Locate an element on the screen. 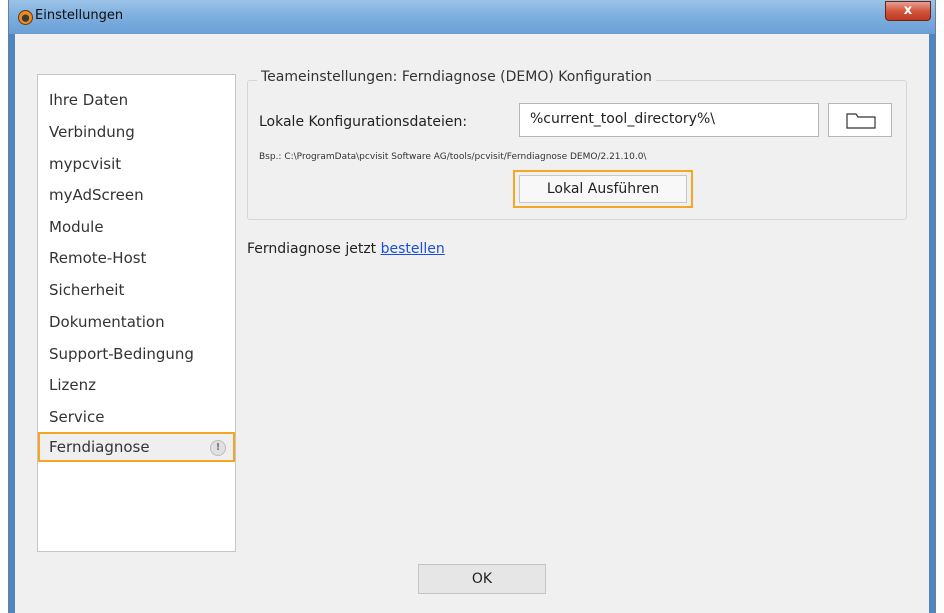 This screenshot has width=944, height=613. sidebar-item-ihre-daten: Ihre Daten is located at coordinates (136, 100).